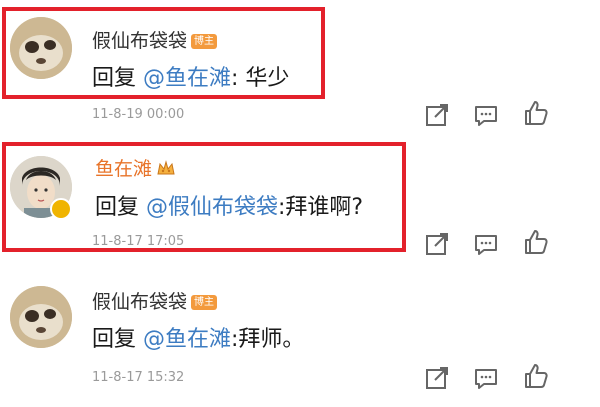 The height and width of the screenshot is (407, 600). I want to click on comment-text: 回复 @鱼在滩:拜师。, so click(198, 339).